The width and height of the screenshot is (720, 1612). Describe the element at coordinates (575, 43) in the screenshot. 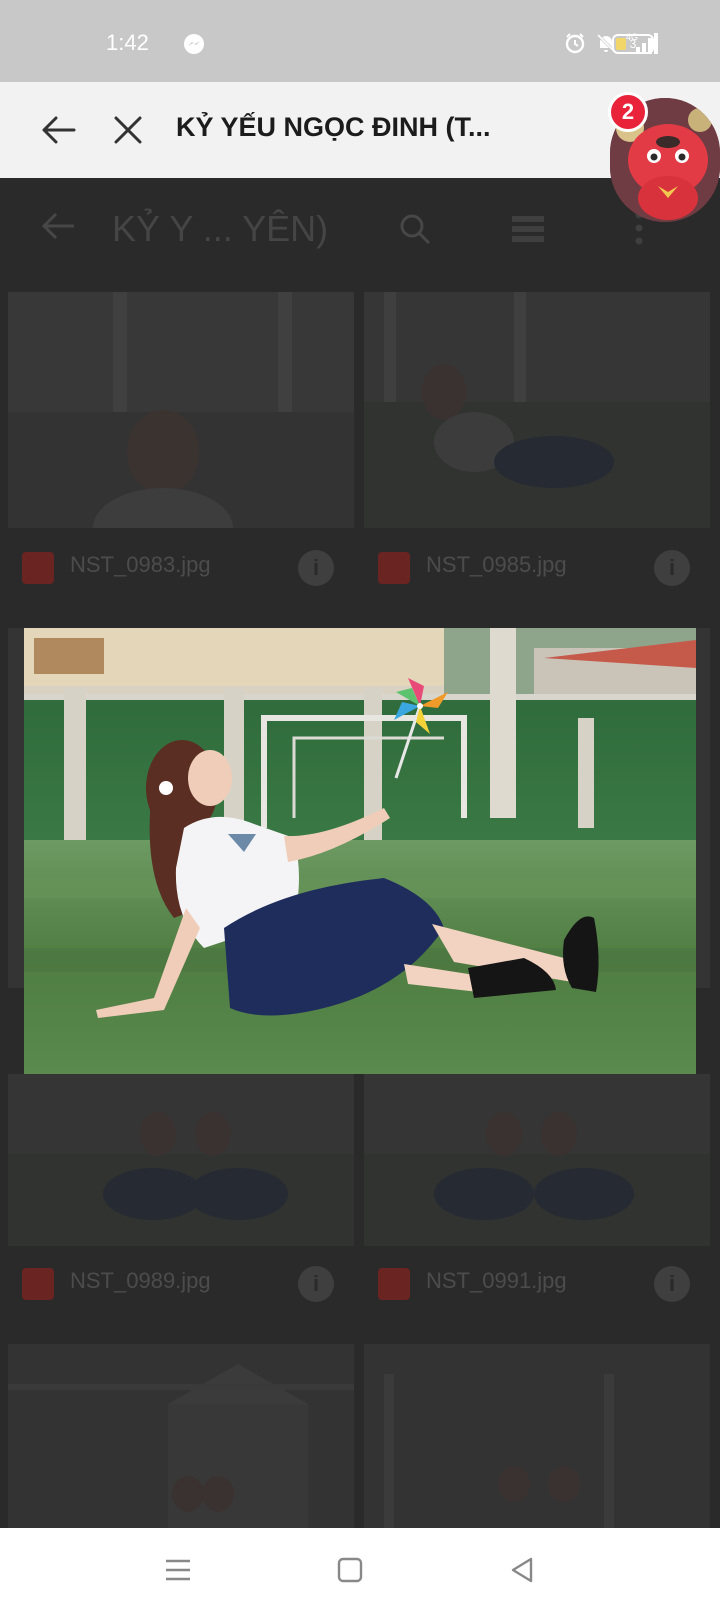

I see `alarm-icon` at that location.